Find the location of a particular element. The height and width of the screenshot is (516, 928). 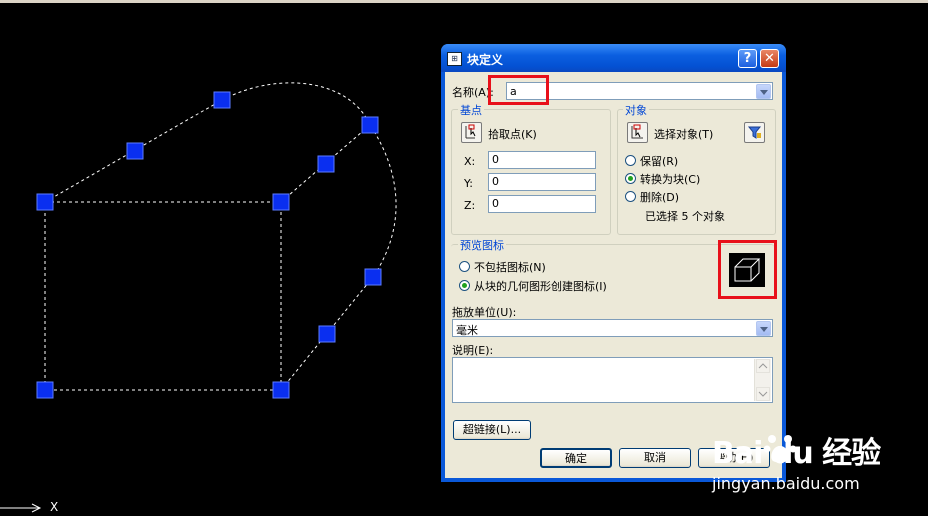

watermark-url: jingyan.baidu.com is located at coordinates (786, 483).